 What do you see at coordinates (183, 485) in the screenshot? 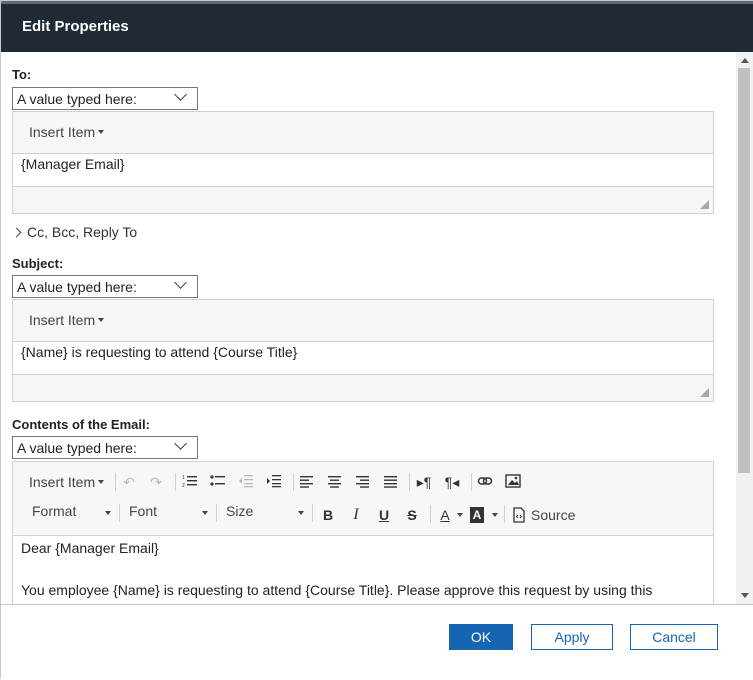
I see `svg-text: 2` at bounding box center [183, 485].